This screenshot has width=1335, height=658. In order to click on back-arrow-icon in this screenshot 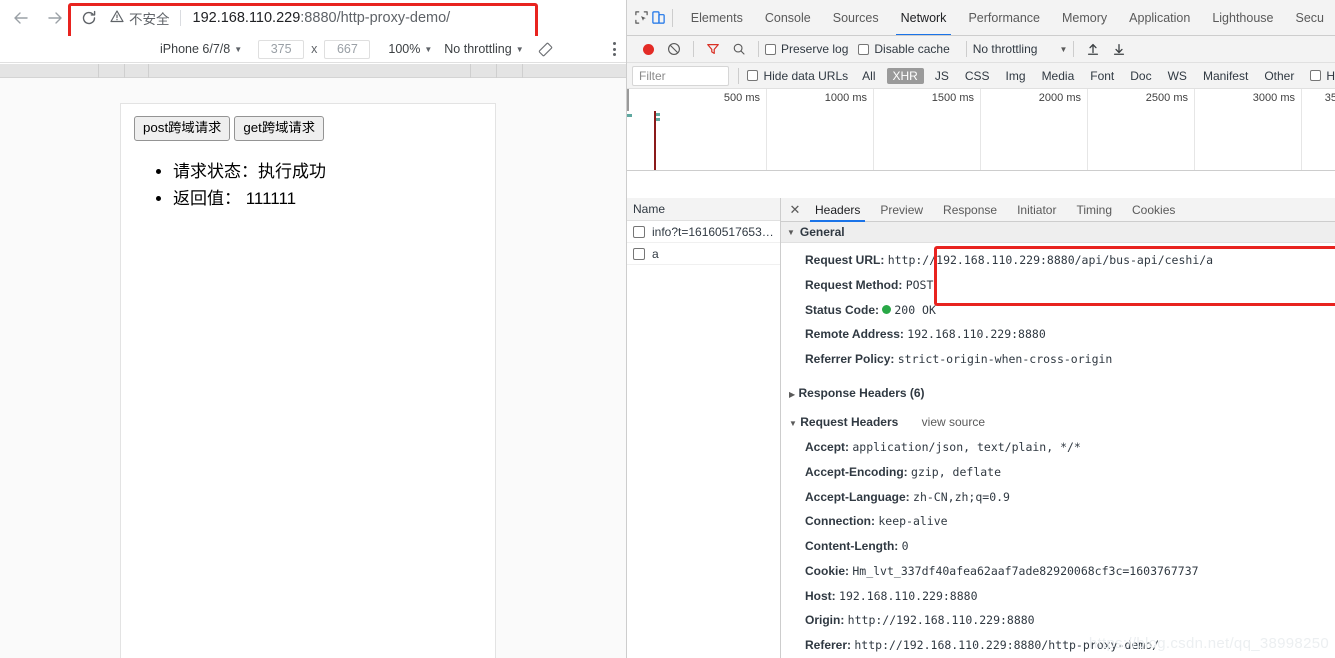, I will do `click(21, 18)`.